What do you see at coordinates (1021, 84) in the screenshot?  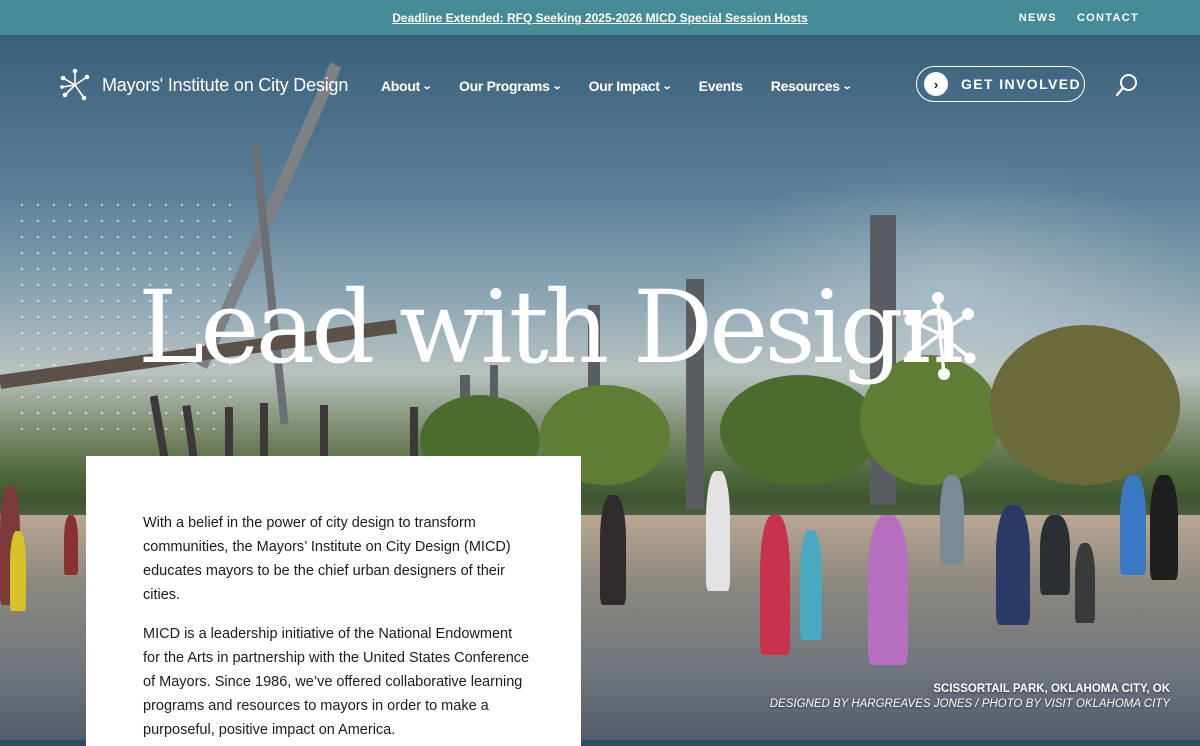 I see `get-involved-label: GET INVOLVED` at bounding box center [1021, 84].